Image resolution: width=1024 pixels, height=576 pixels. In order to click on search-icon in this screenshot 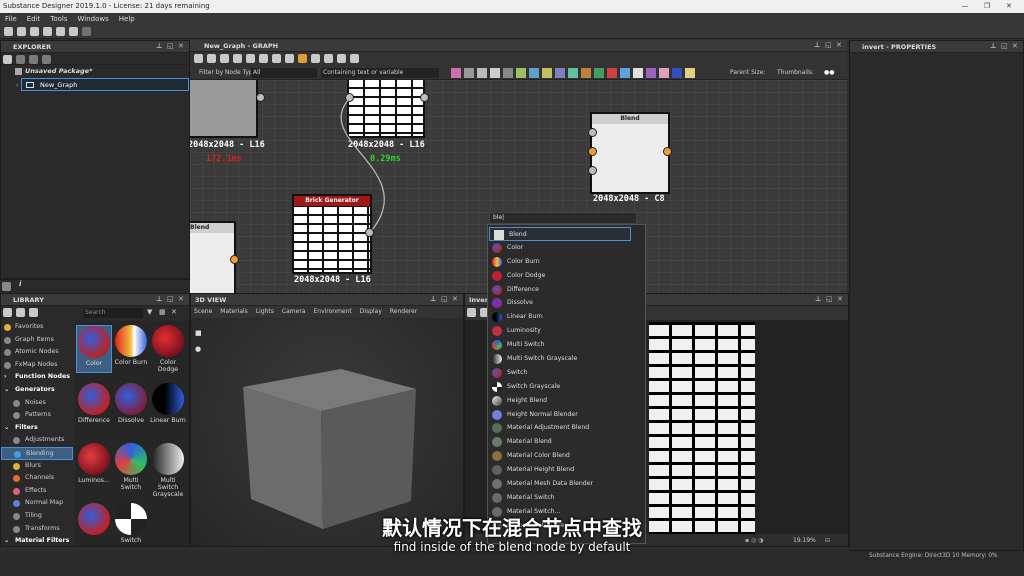, I will do `click(250, 58)`.